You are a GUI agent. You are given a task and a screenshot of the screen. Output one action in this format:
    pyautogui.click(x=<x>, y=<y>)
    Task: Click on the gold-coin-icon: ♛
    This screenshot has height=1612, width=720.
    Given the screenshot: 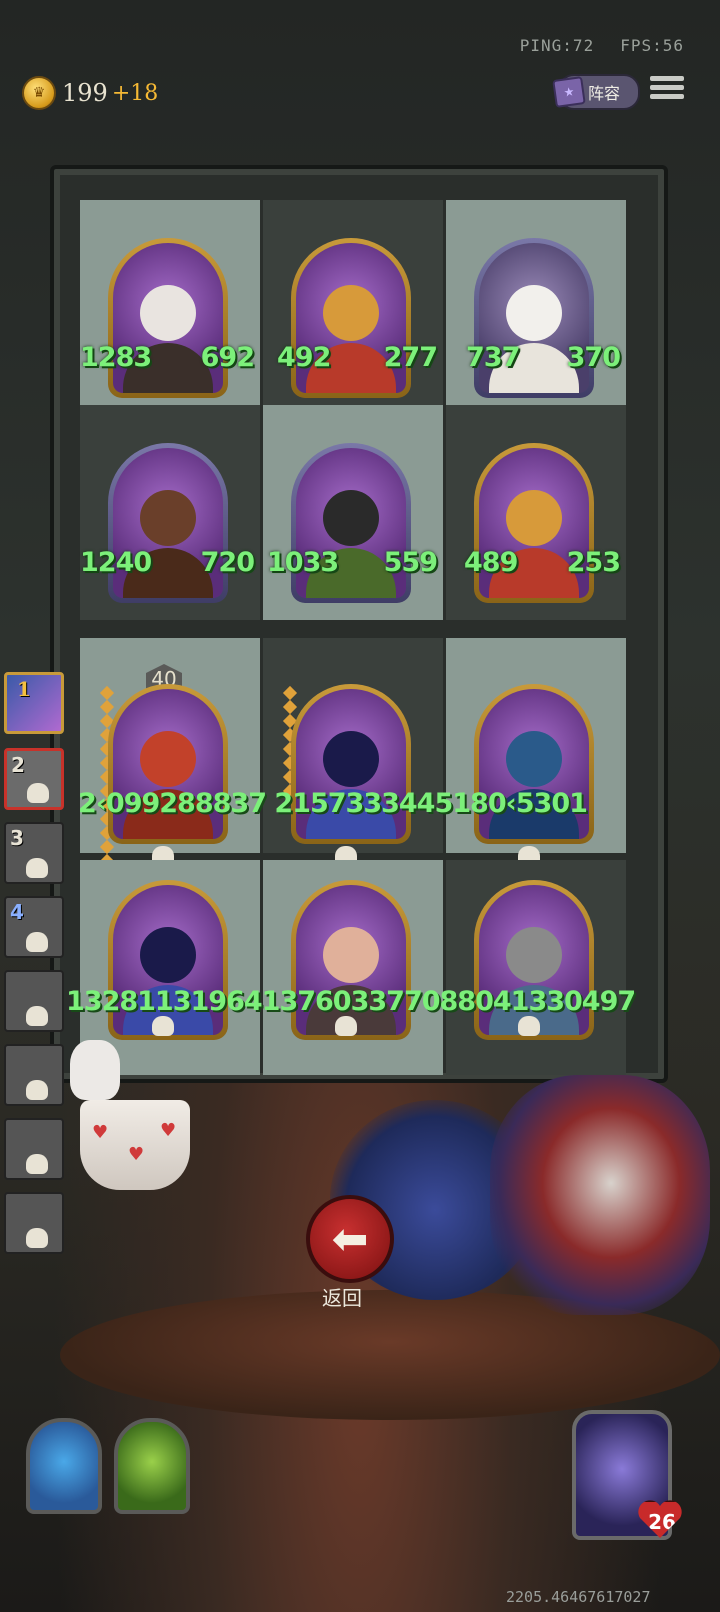 What is the action you would take?
    pyautogui.click(x=39, y=93)
    